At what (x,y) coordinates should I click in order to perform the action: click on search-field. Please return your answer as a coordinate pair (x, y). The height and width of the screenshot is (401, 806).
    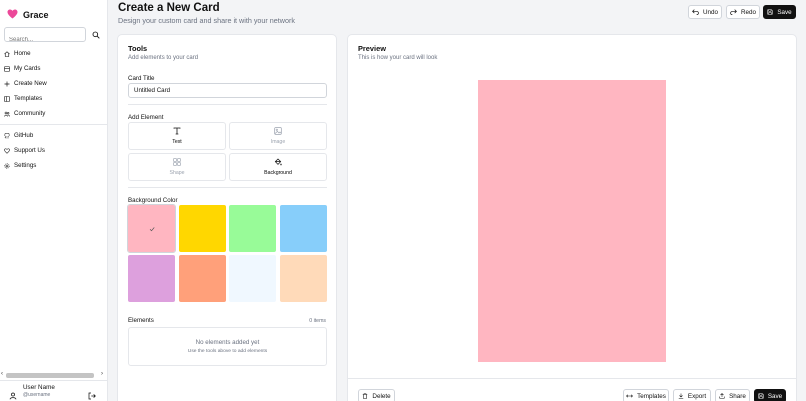
    Looking at the image, I should click on (45, 37).